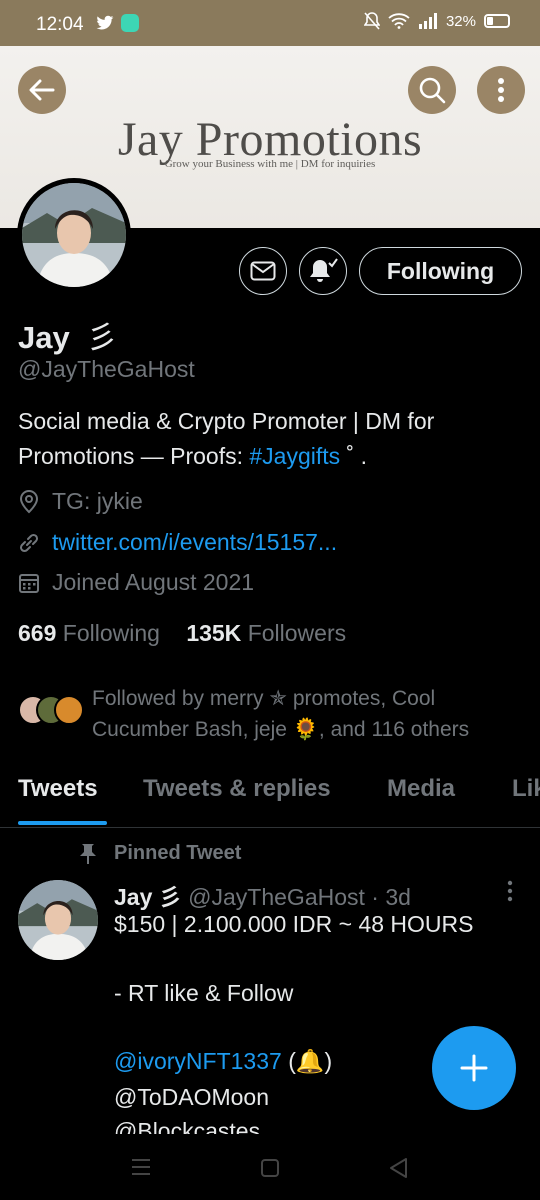  I want to click on link-icon, so click(29, 542).